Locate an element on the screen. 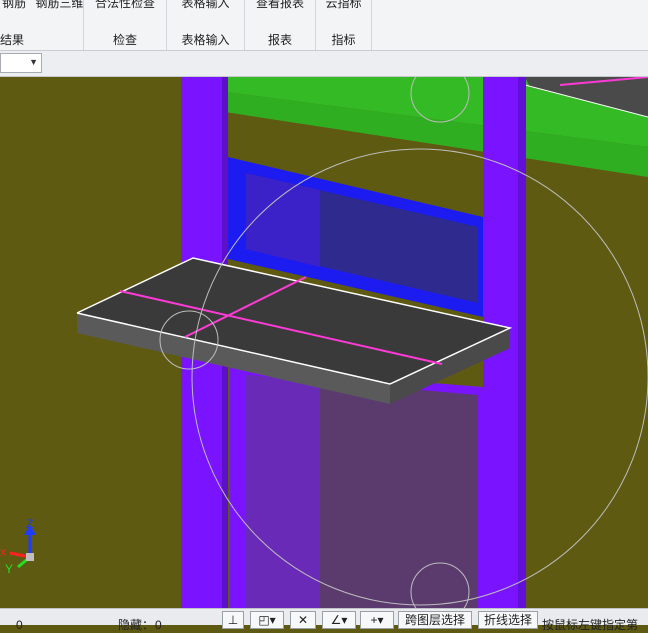 The width and height of the screenshot is (648, 633). ribbon-group-label-results: 结果 is located at coordinates (12, 40).